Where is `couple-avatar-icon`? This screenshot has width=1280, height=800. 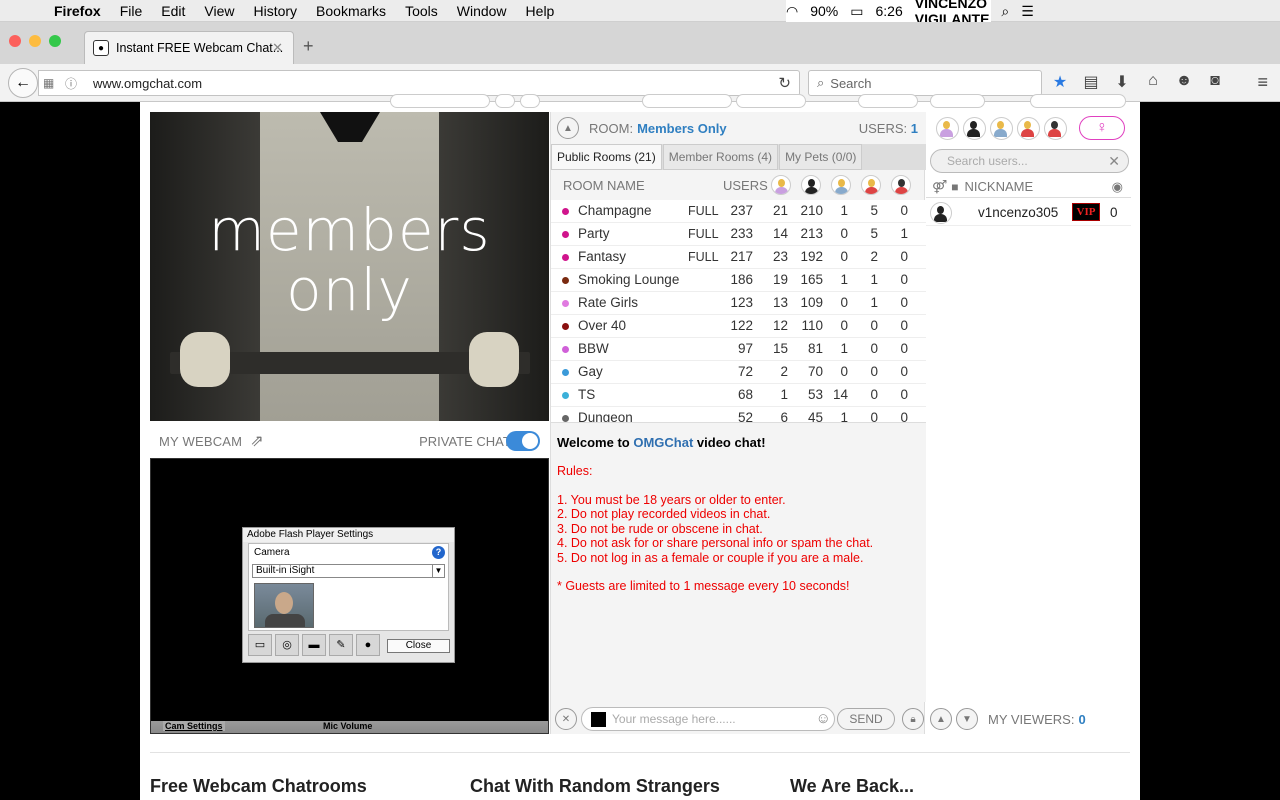 couple-avatar-icon is located at coordinates (871, 185).